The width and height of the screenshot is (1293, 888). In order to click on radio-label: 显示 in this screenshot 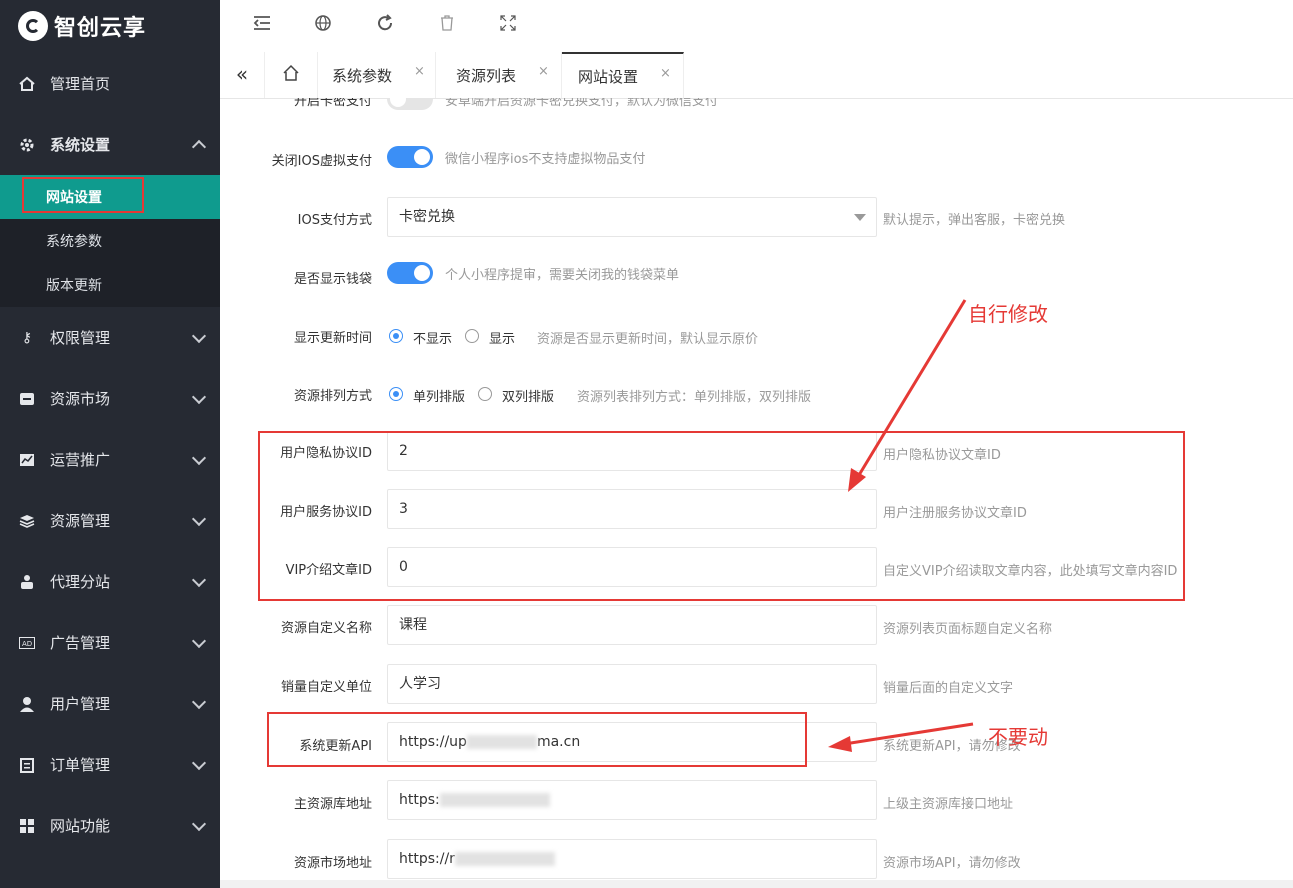, I will do `click(502, 339)`.